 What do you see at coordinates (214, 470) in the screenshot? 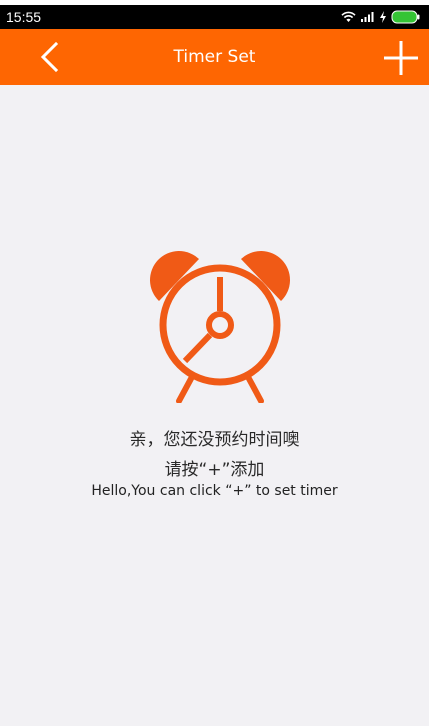
I see `empty-message-line2: 请按“+”添加` at bounding box center [214, 470].